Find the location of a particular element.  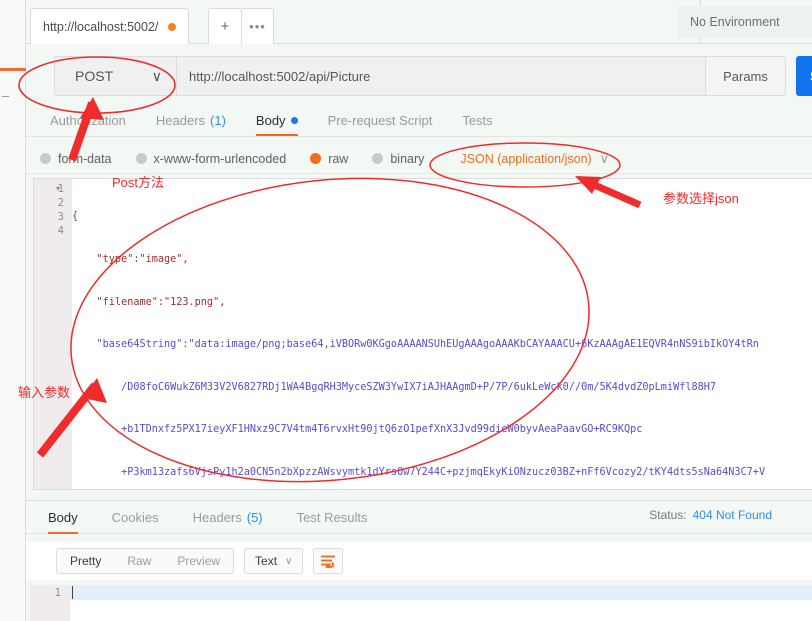

params-button: Params is located at coordinates (746, 76).